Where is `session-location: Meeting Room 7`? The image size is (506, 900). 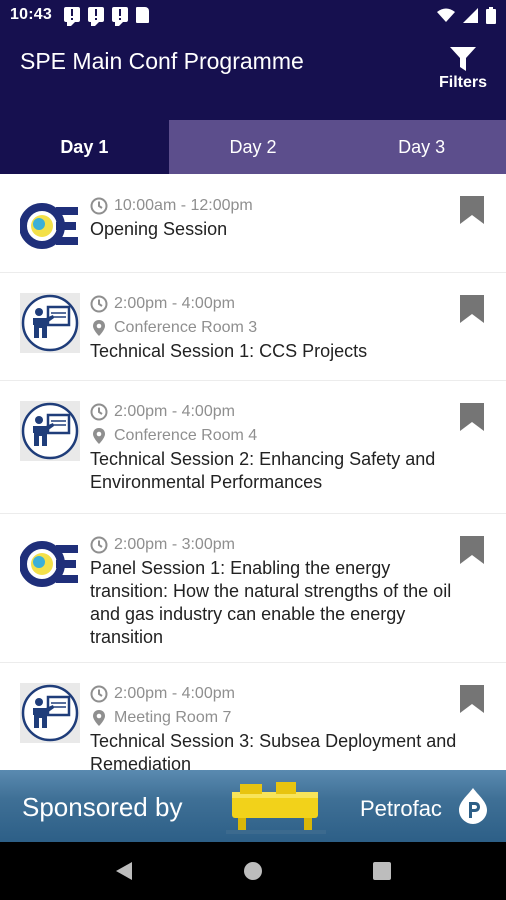
session-location: Meeting Room 7 is located at coordinates (278, 718).